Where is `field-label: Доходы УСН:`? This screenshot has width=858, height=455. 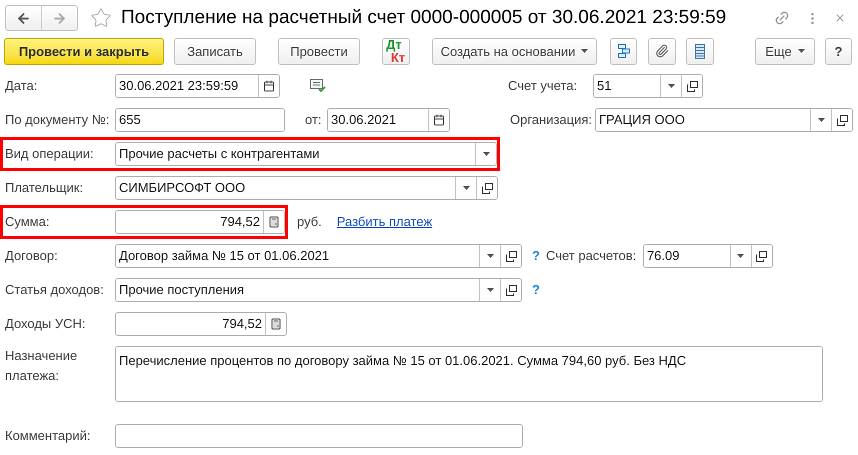 field-label: Доходы УСН: is located at coordinates (46, 324).